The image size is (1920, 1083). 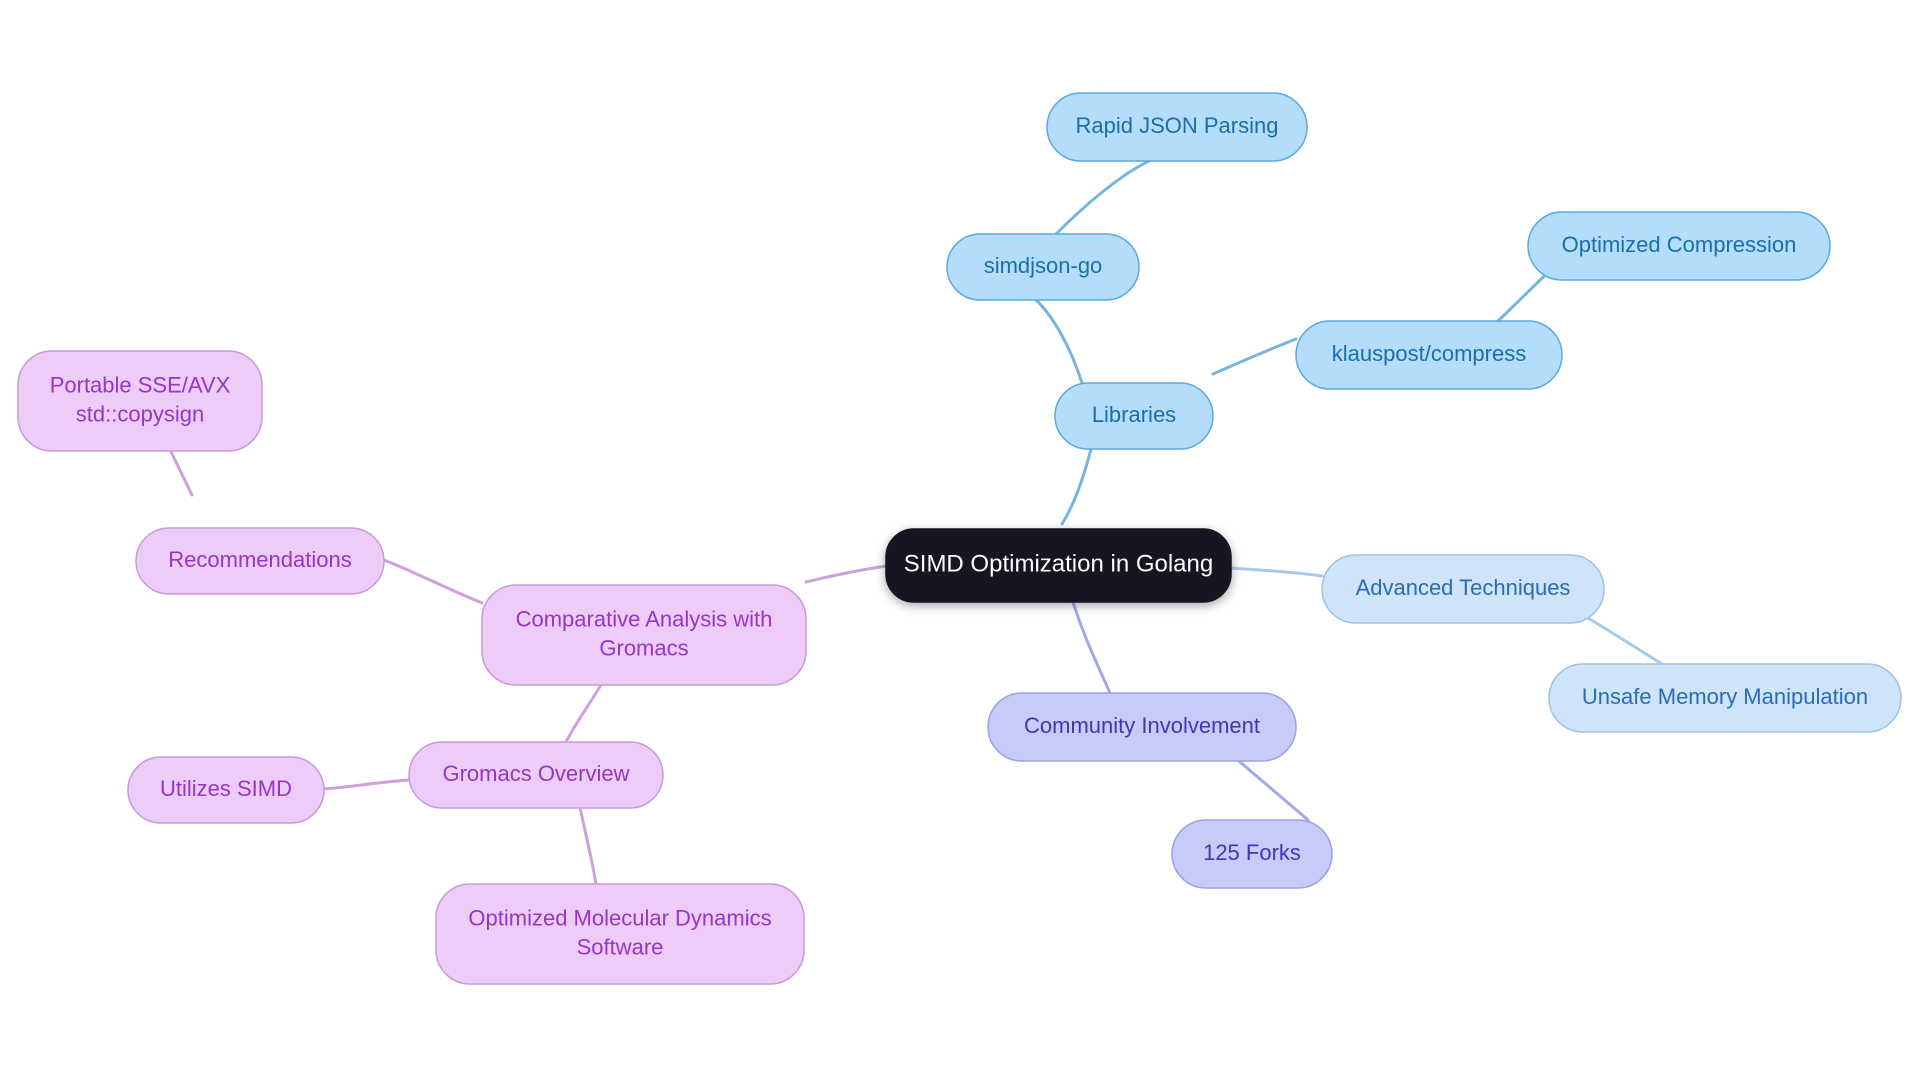 I want to click on node-gromacs-overview: Gromacs Overview, so click(x=536, y=775).